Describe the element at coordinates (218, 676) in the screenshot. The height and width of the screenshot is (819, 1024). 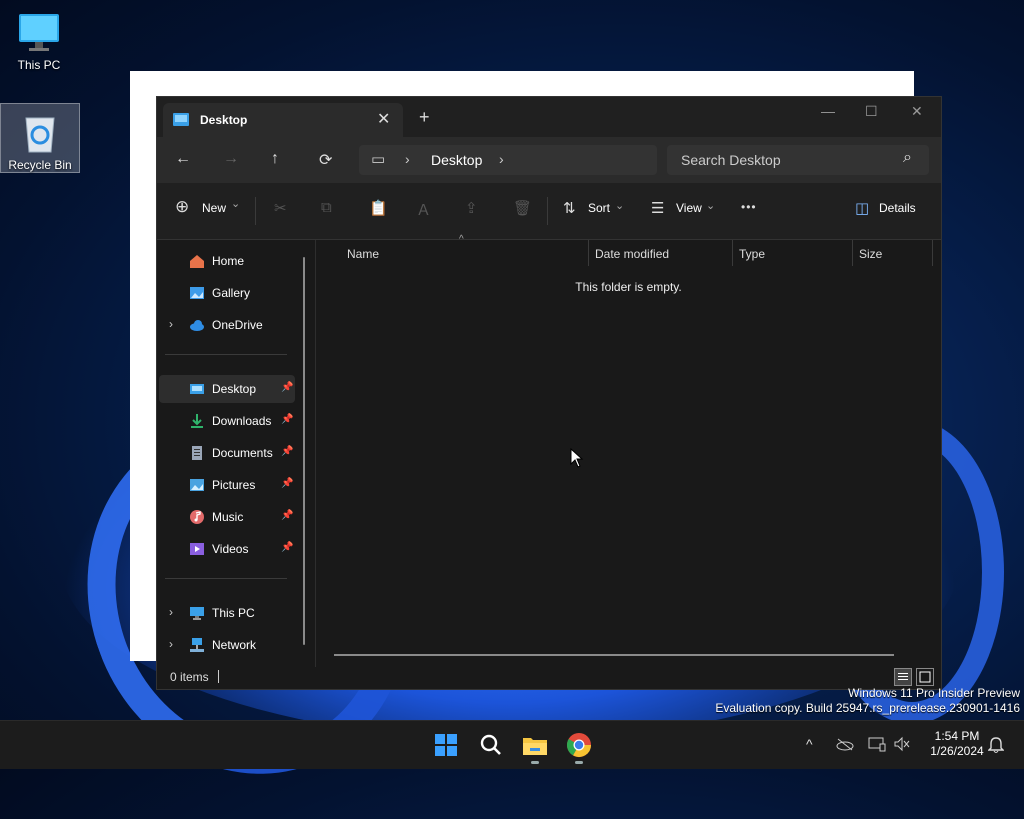
I see `status-divider` at that location.